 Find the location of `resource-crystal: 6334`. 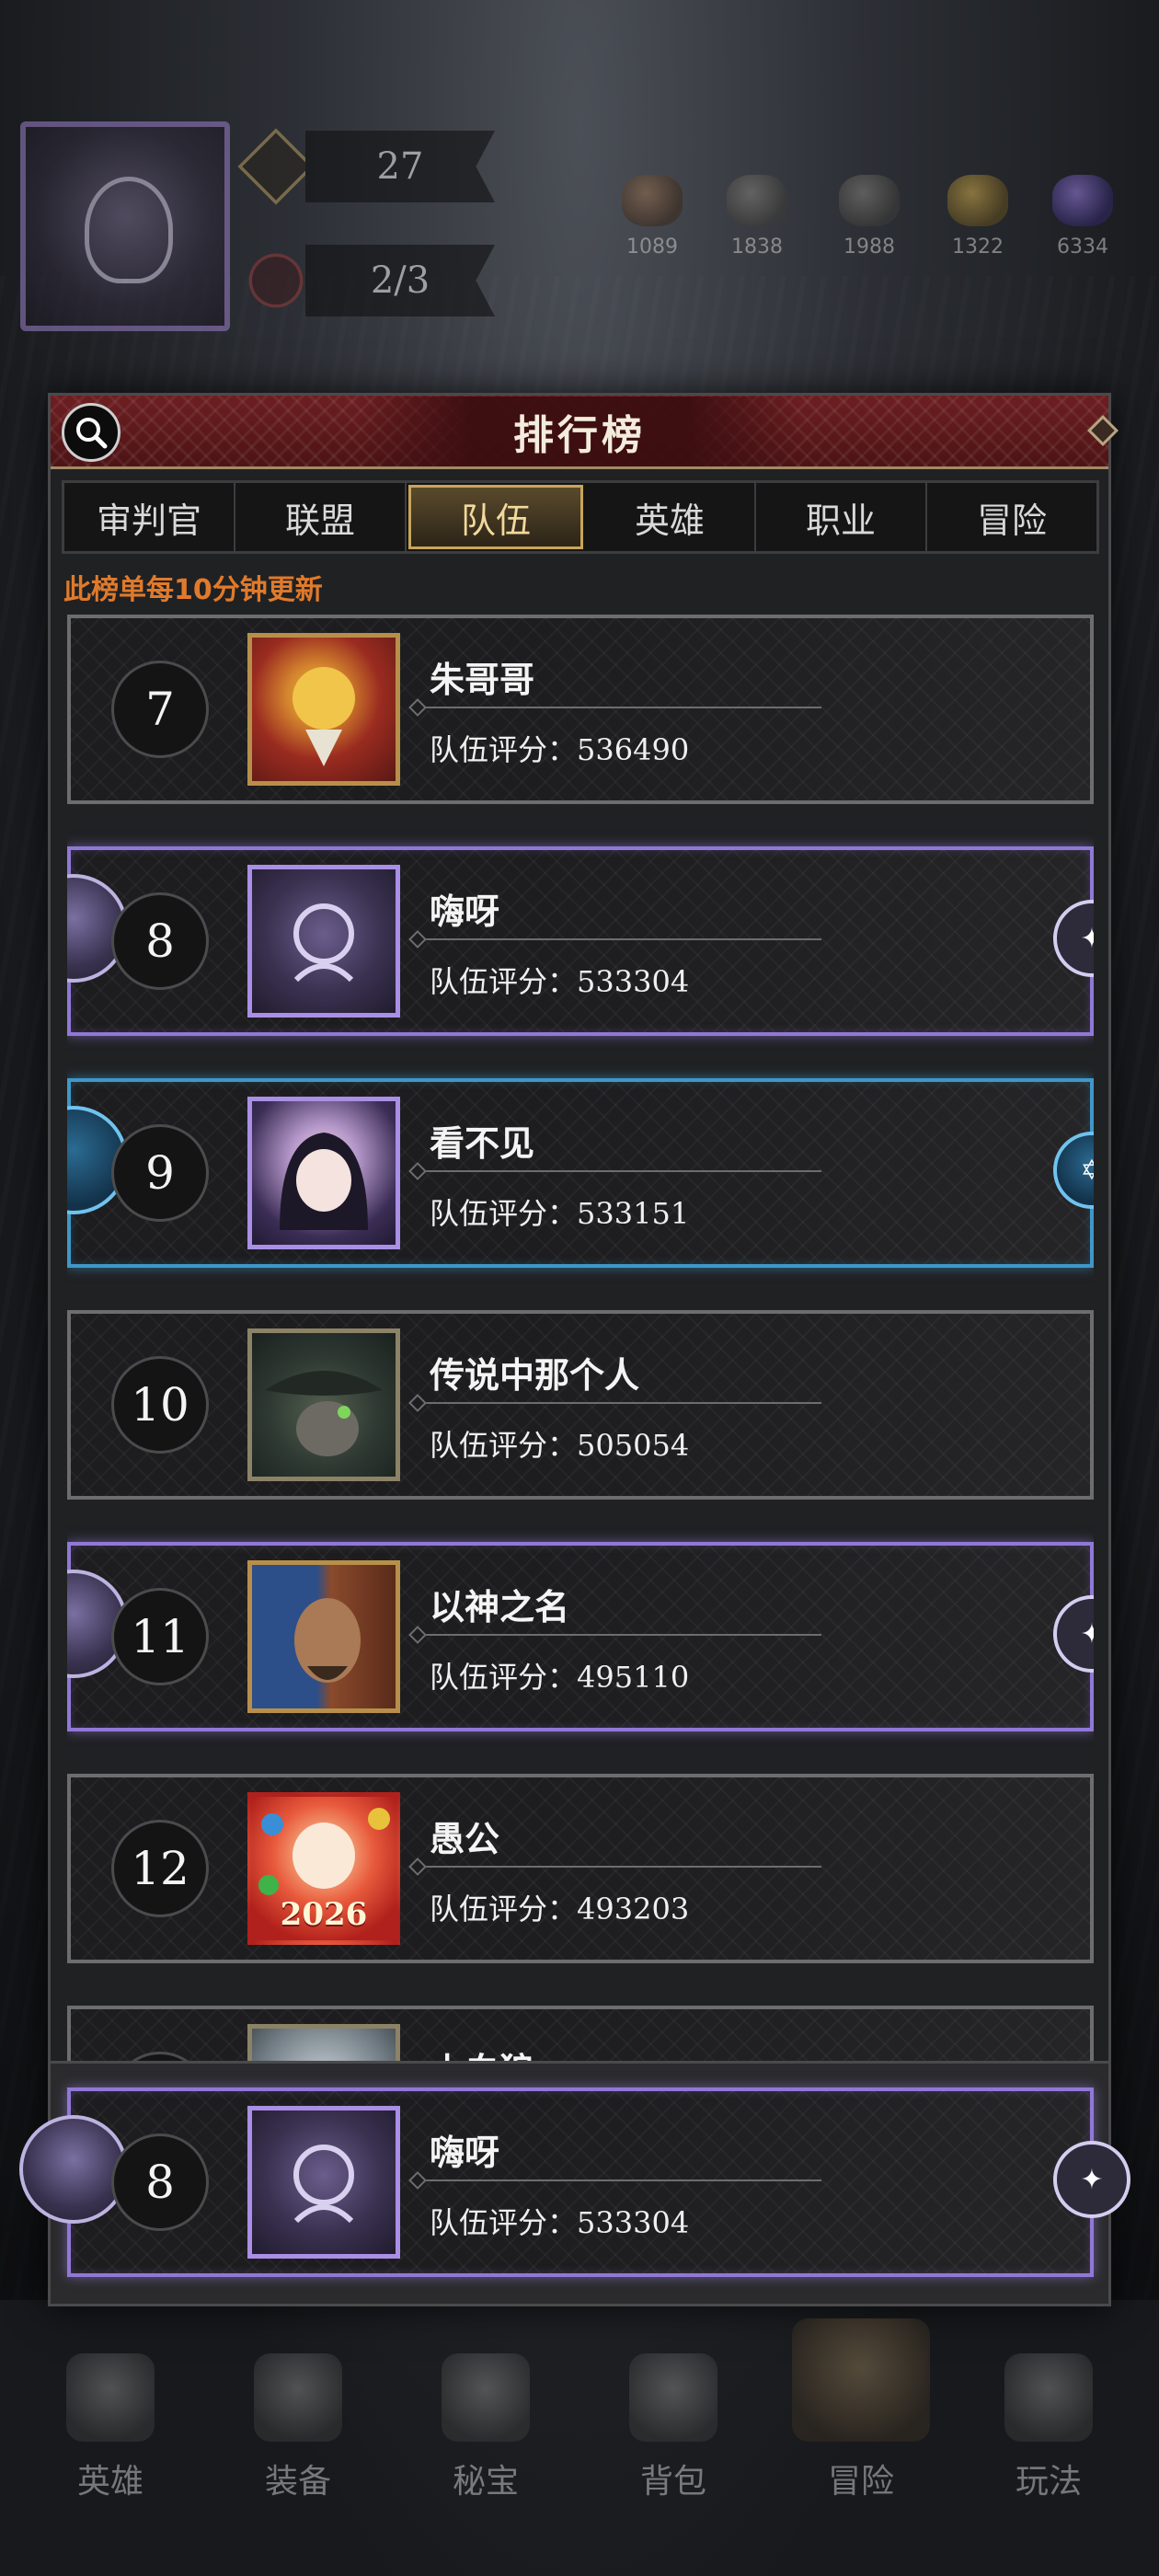

resource-crystal: 6334 is located at coordinates (1082, 217).